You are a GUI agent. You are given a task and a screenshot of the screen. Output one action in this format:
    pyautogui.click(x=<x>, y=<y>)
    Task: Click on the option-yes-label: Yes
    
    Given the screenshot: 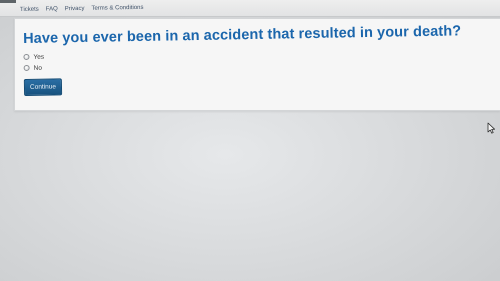 What is the action you would take?
    pyautogui.click(x=38, y=56)
    